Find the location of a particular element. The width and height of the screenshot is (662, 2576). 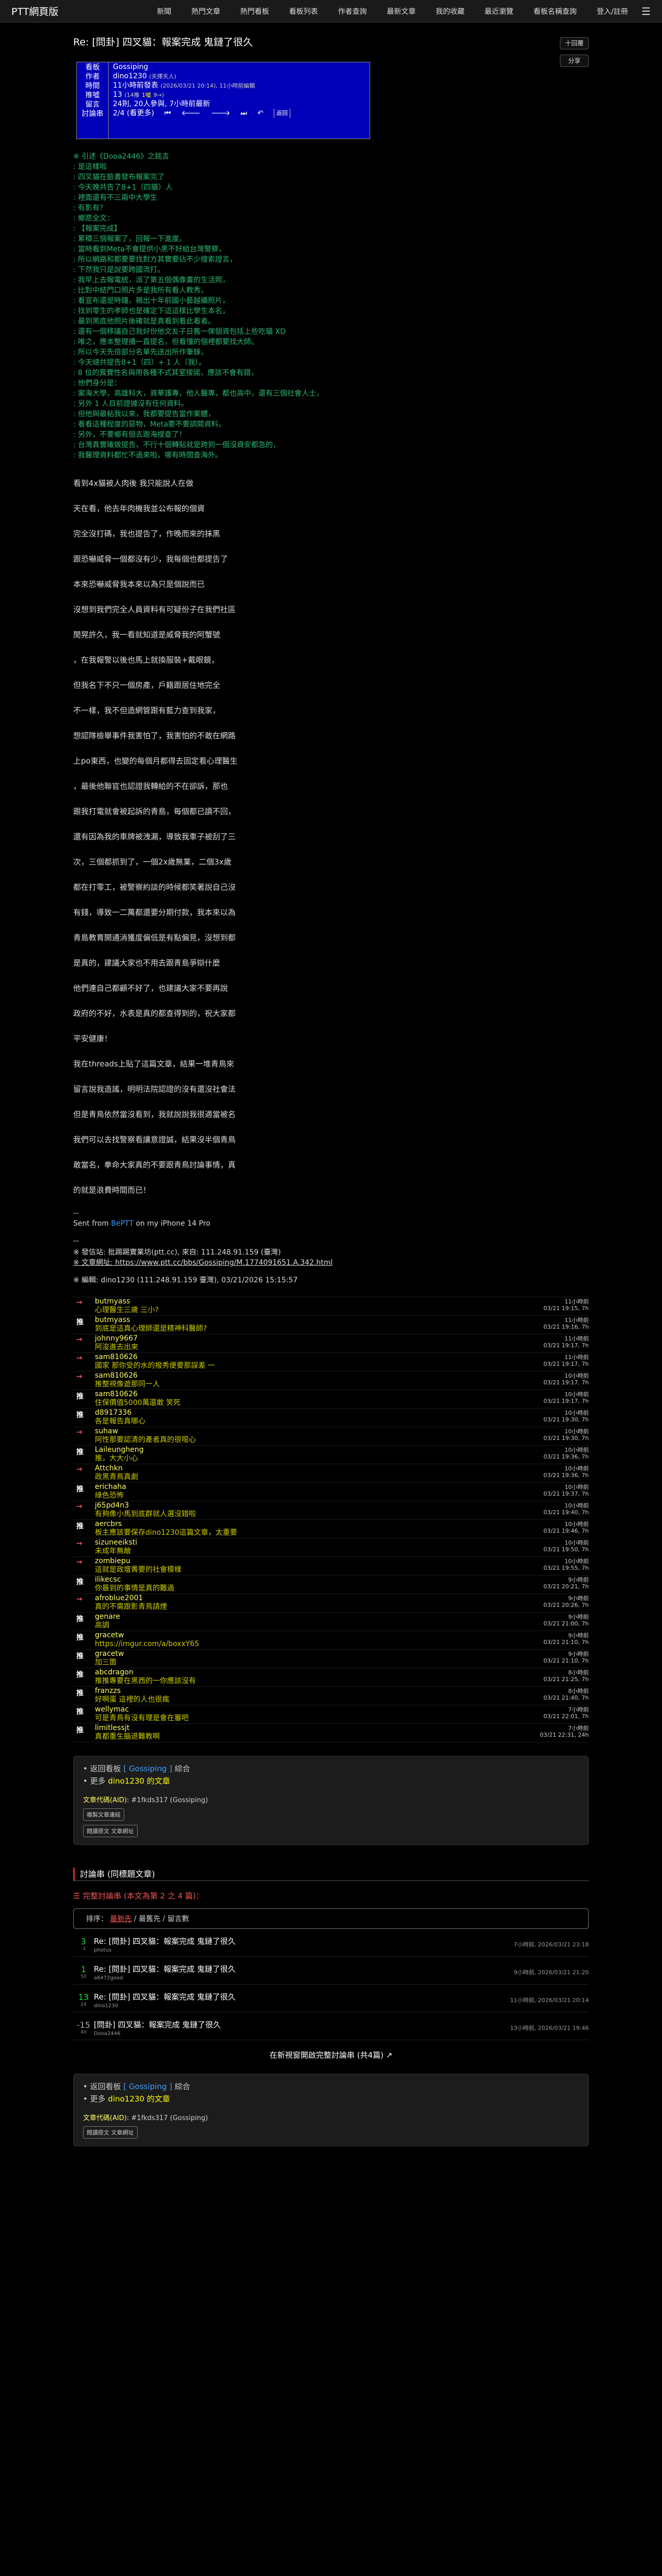

thread-prev-icon: 🡐 is located at coordinates (191, 113).